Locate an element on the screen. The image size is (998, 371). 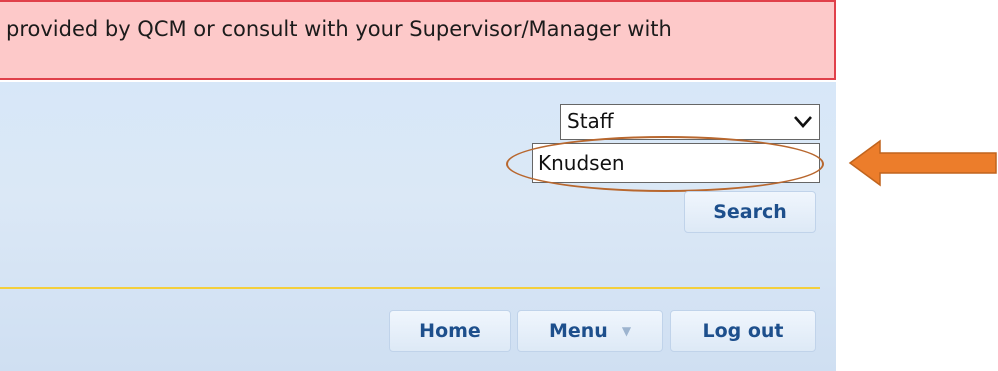
chevron-down-icon is located at coordinates (803, 122).